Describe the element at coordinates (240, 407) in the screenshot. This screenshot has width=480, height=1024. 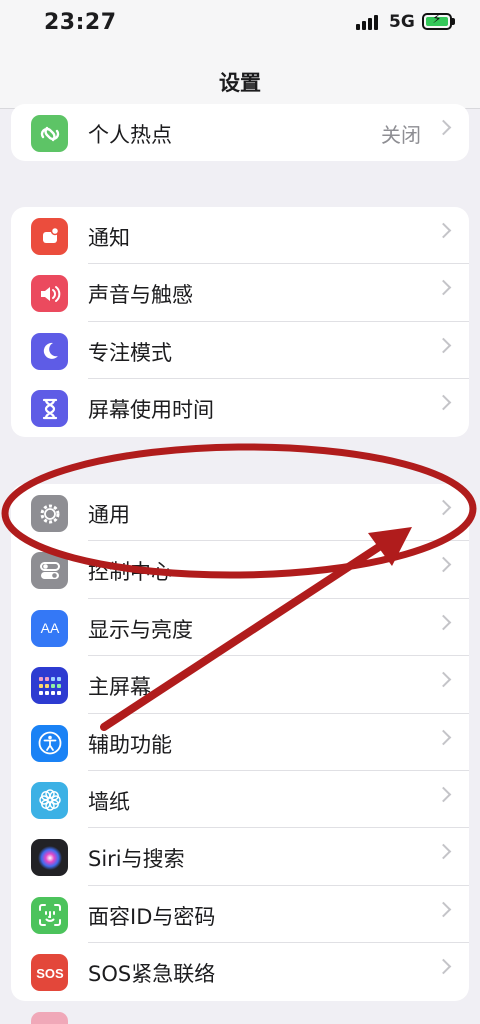
I see `settings-row-screen-time: 屏幕使用时间` at that location.